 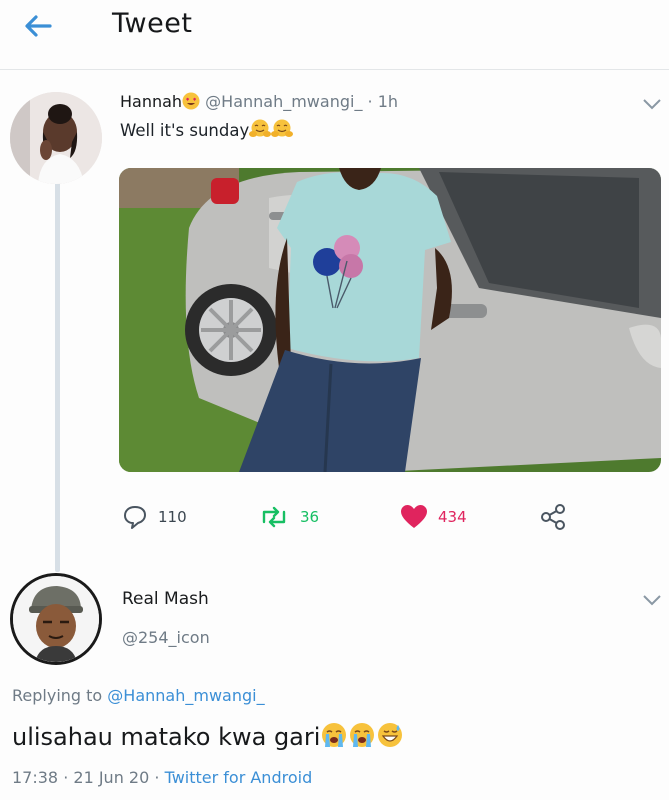 I want to click on reply-date: 21 Jun 20, so click(x=111, y=777).